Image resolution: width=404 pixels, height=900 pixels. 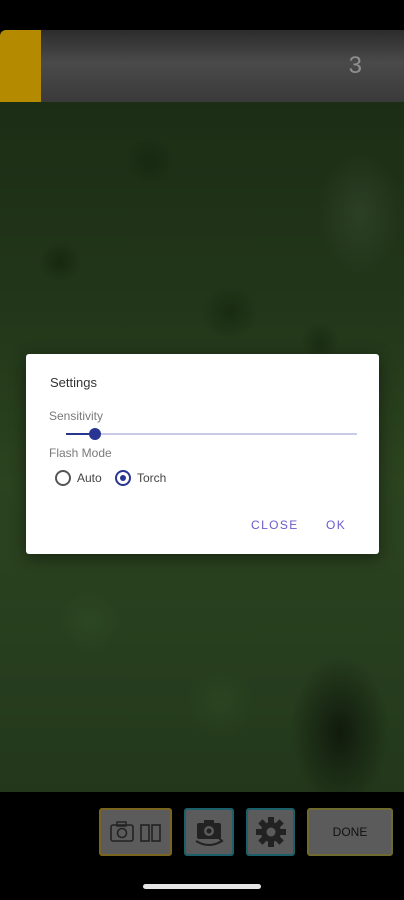 I want to click on home-indicator, so click(x=202, y=886).